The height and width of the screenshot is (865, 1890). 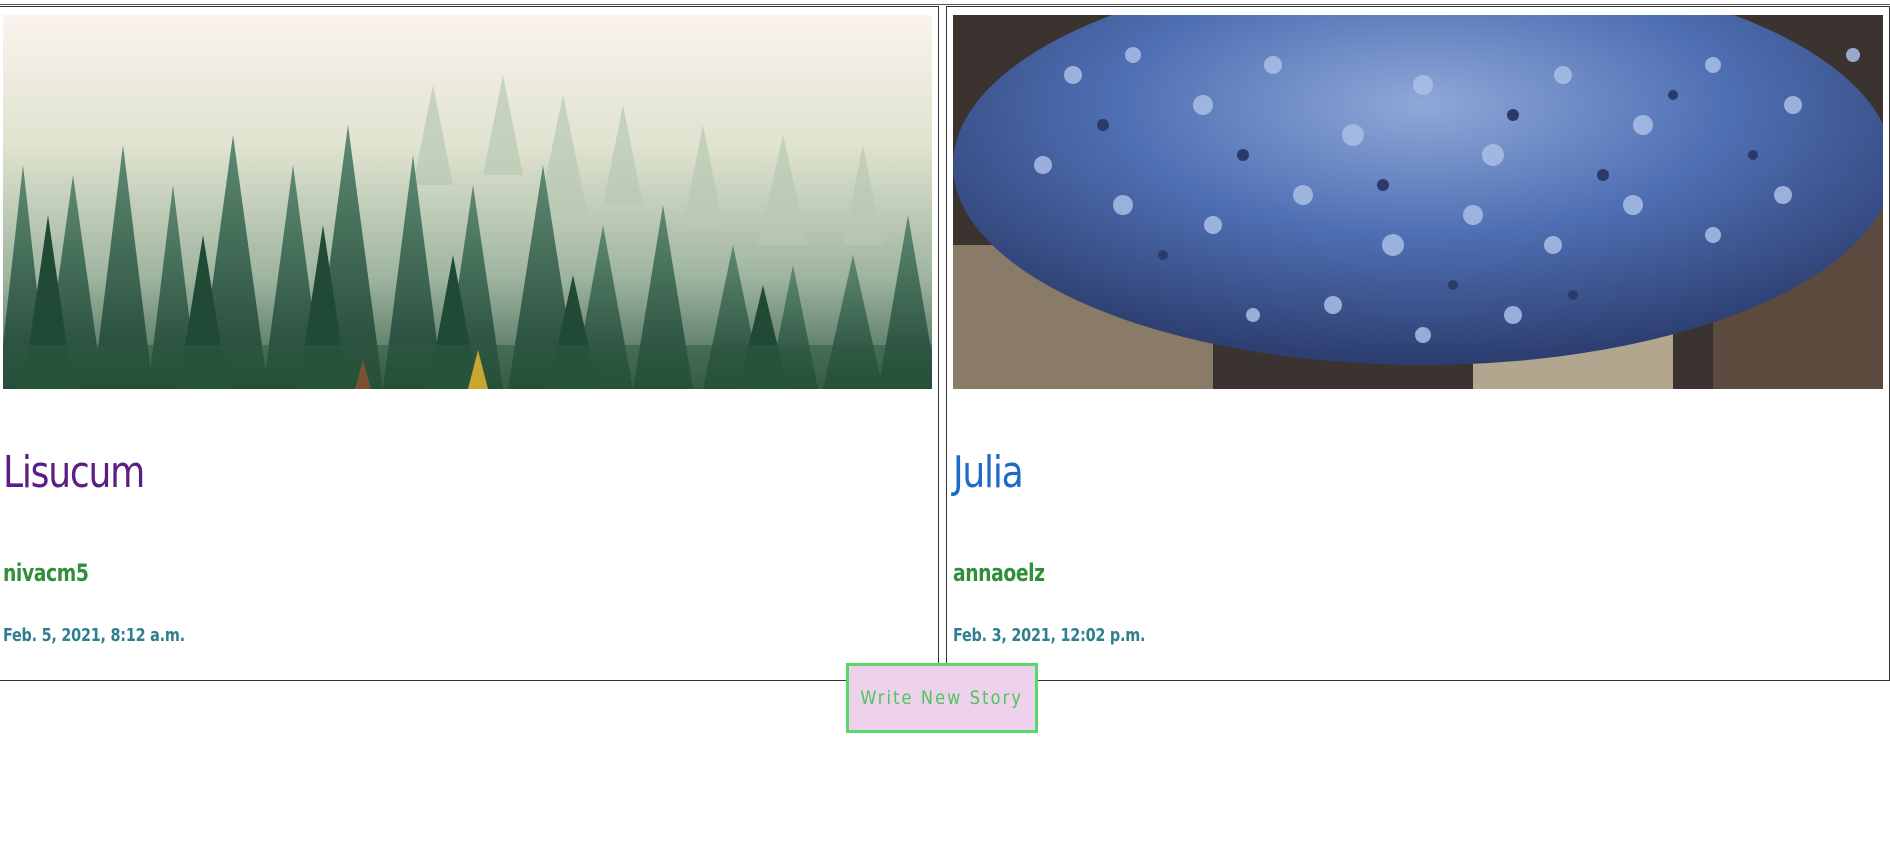 I want to click on story-title: Lisucum, so click(x=74, y=472).